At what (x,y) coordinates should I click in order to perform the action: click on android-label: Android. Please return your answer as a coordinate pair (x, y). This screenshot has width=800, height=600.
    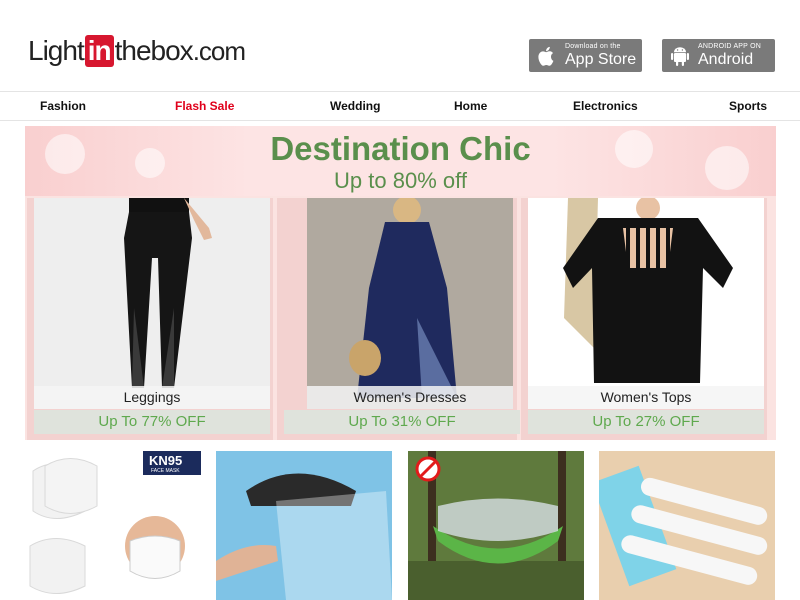
    Looking at the image, I should click on (726, 59).